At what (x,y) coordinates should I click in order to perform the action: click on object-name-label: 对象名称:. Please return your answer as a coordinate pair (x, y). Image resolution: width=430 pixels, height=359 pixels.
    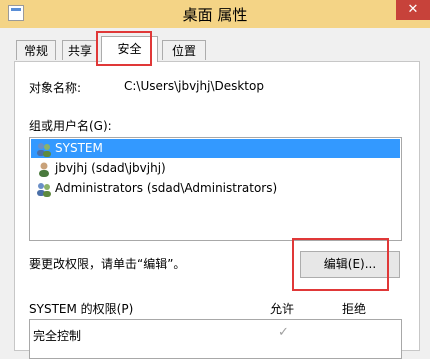
    Looking at the image, I should click on (55, 88).